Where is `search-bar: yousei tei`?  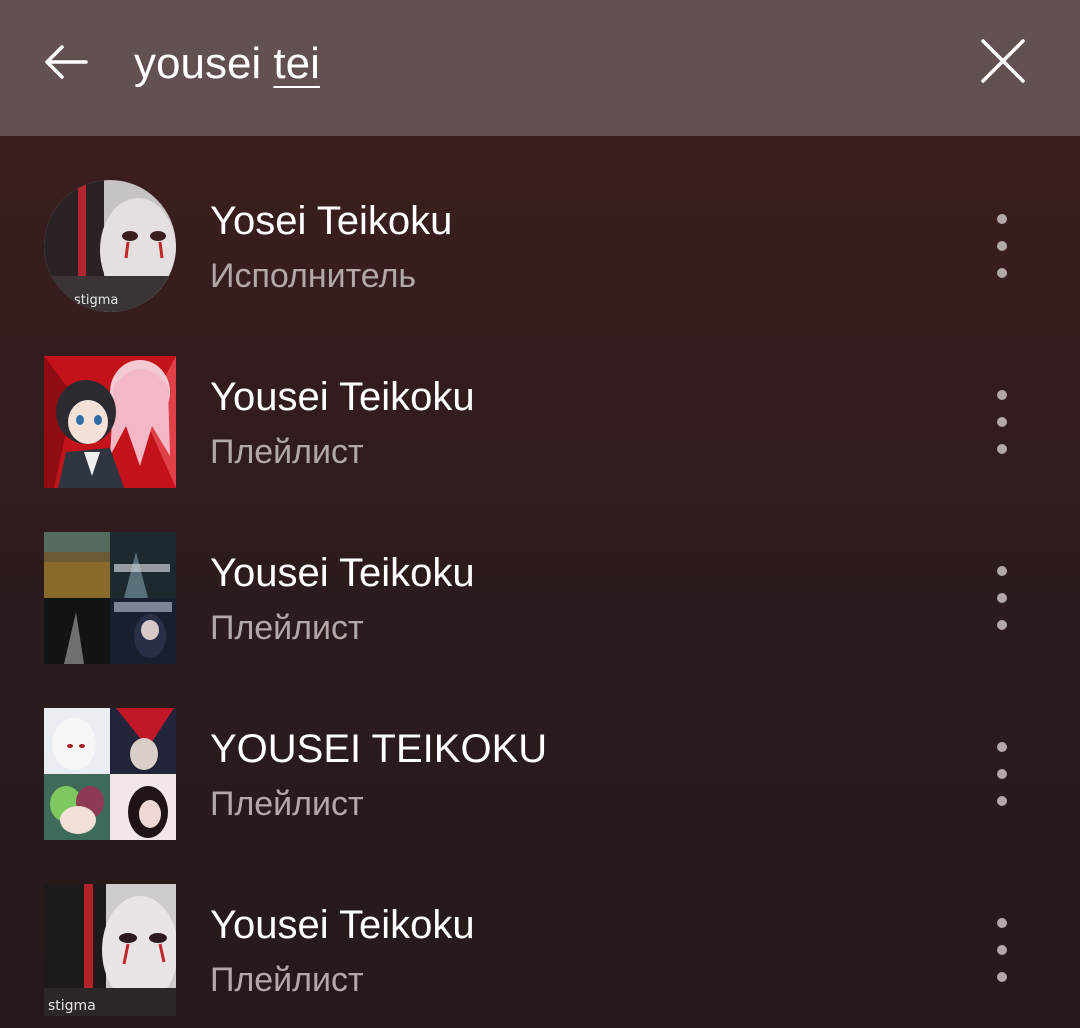
search-bar: yousei tei is located at coordinates (540, 68).